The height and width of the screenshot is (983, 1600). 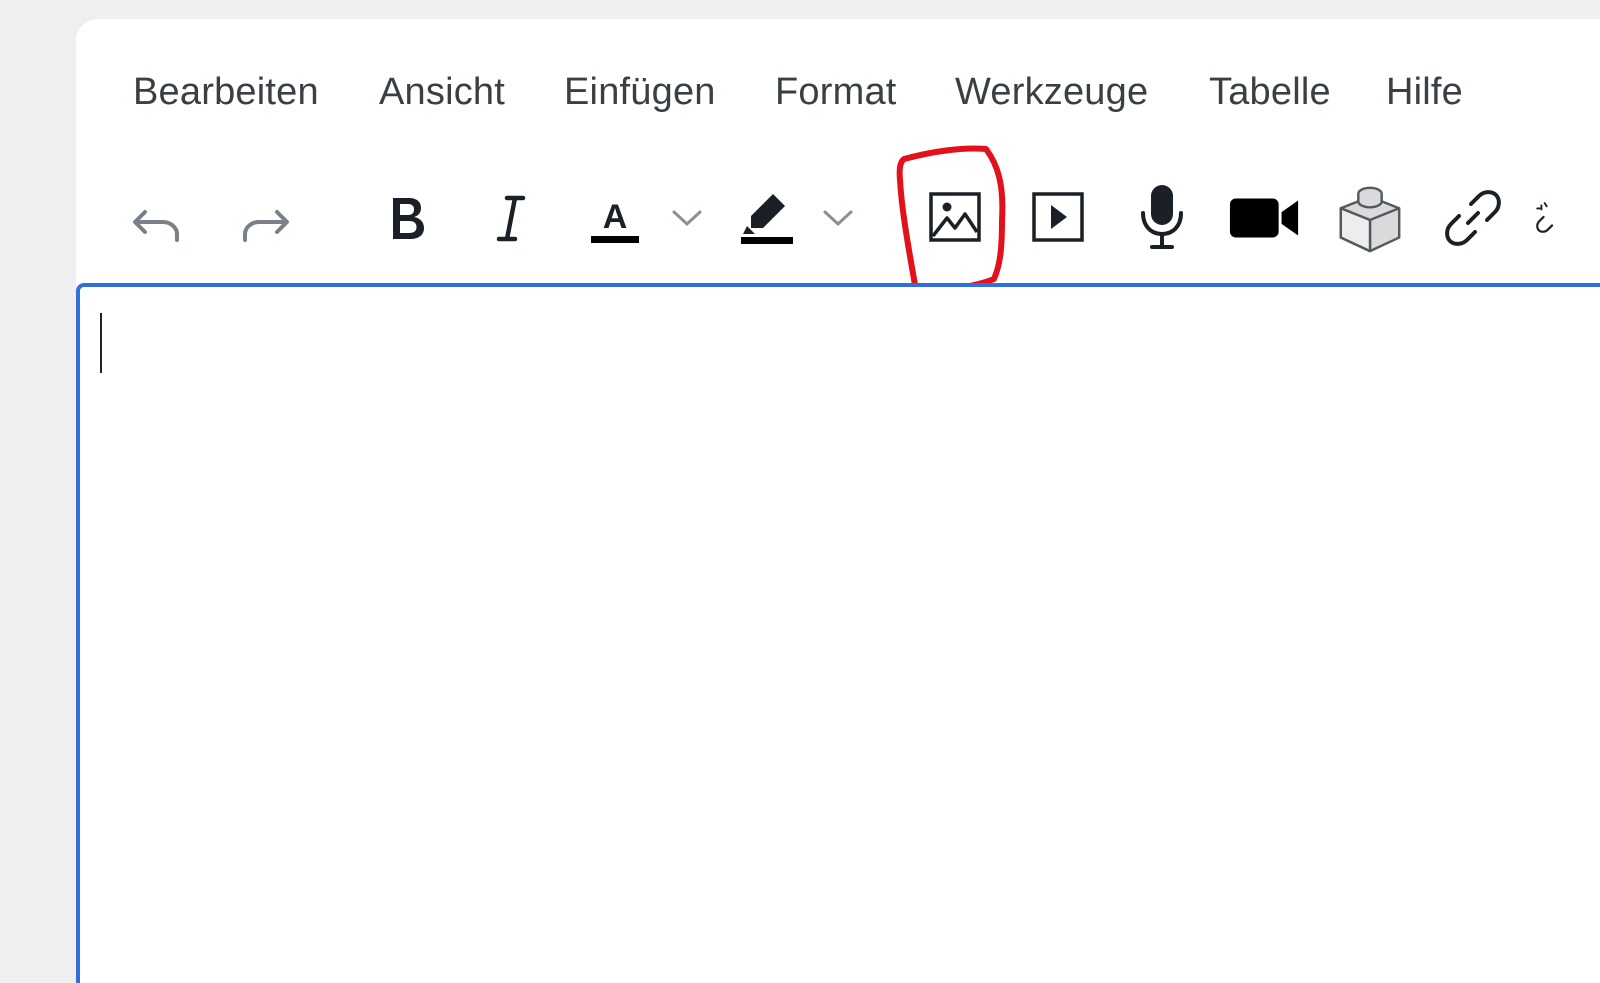 I want to click on undo-button, so click(x=157, y=218).